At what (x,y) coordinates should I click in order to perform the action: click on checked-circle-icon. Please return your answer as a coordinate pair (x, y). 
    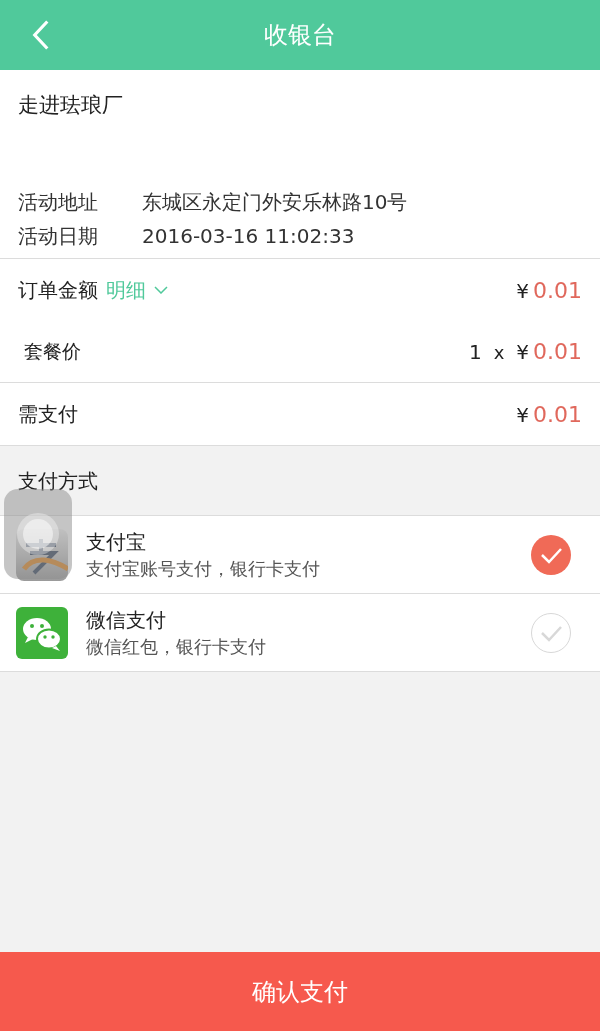
    Looking at the image, I should click on (551, 554).